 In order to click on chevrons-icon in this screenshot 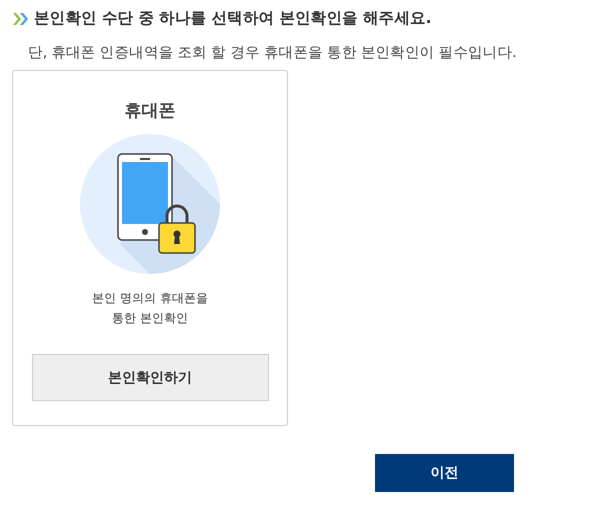, I will do `click(21, 19)`.